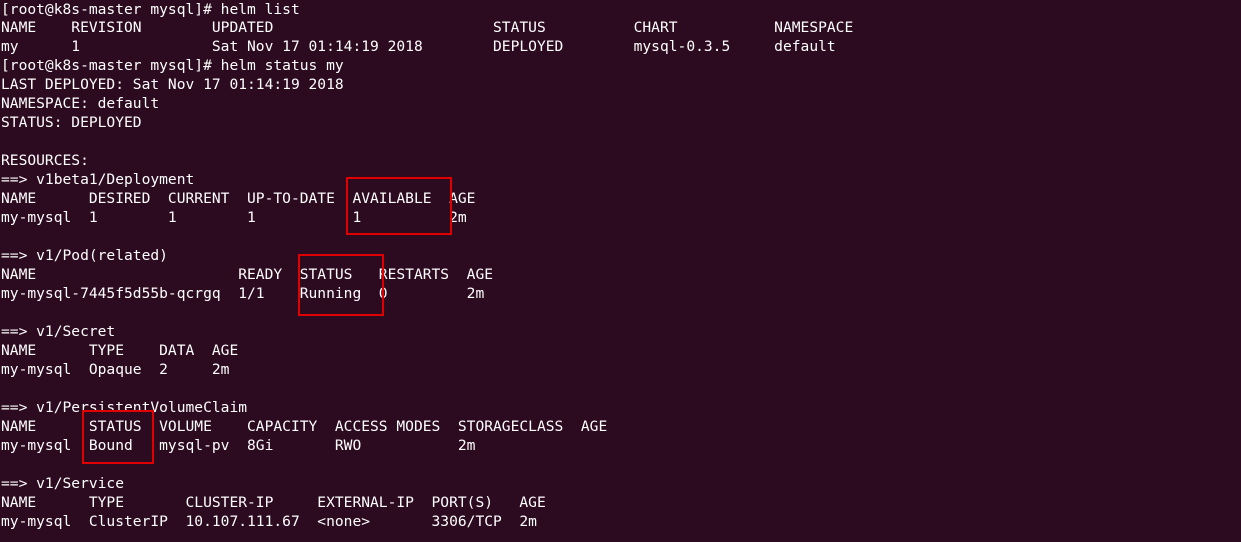  Describe the element at coordinates (98, 179) in the screenshot. I see `terminal-line: ==> v1beta1/Deployment` at that location.